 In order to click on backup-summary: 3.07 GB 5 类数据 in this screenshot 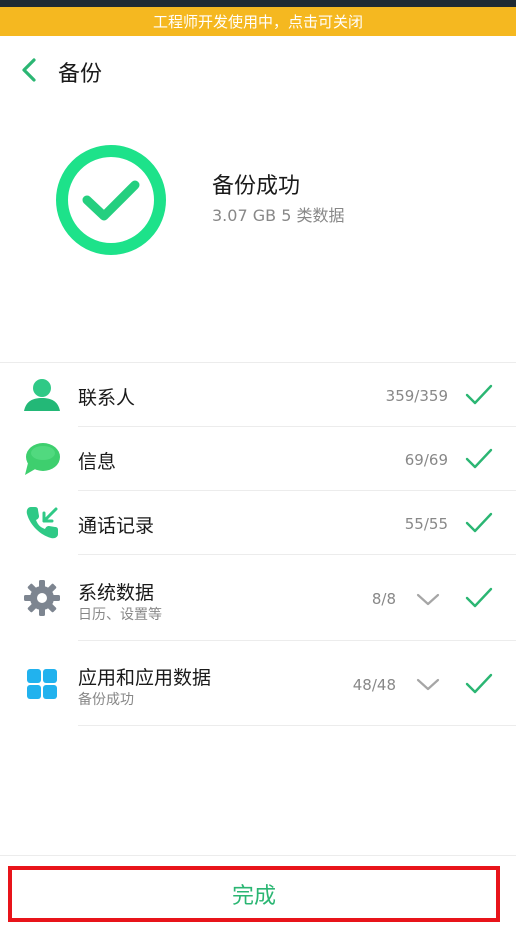, I will do `click(278, 214)`.